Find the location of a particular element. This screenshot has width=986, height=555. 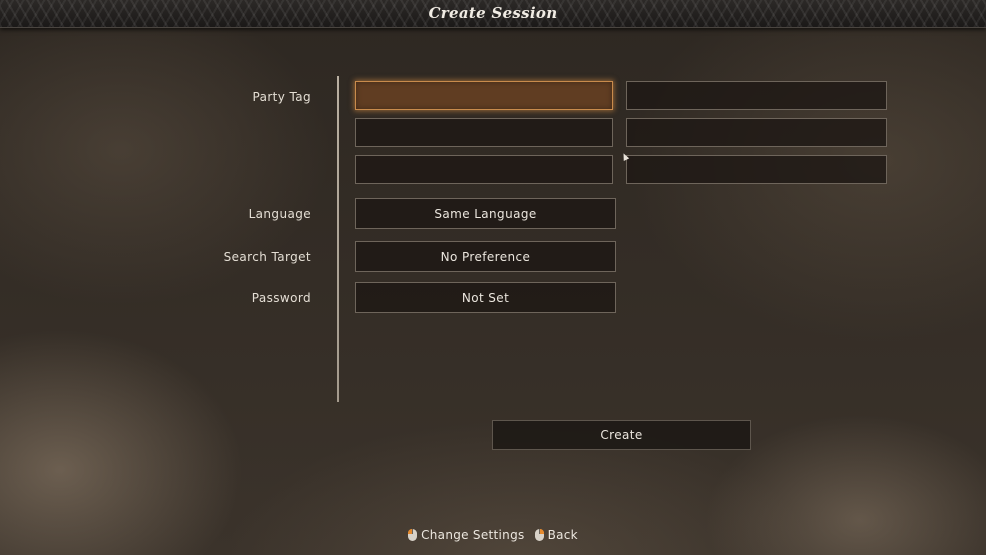

mouse-left-click-icon is located at coordinates (413, 535).